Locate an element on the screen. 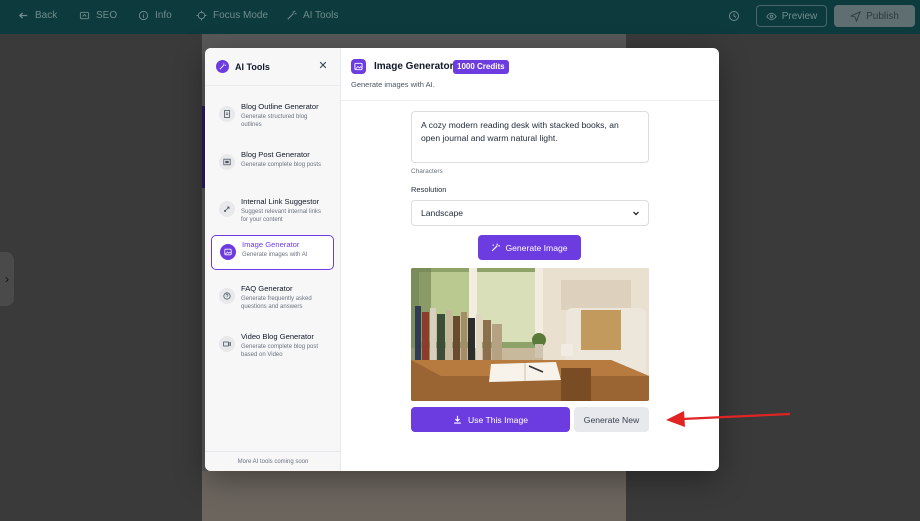  sidebar-item-title: Internal Link Suggestor is located at coordinates (280, 201).